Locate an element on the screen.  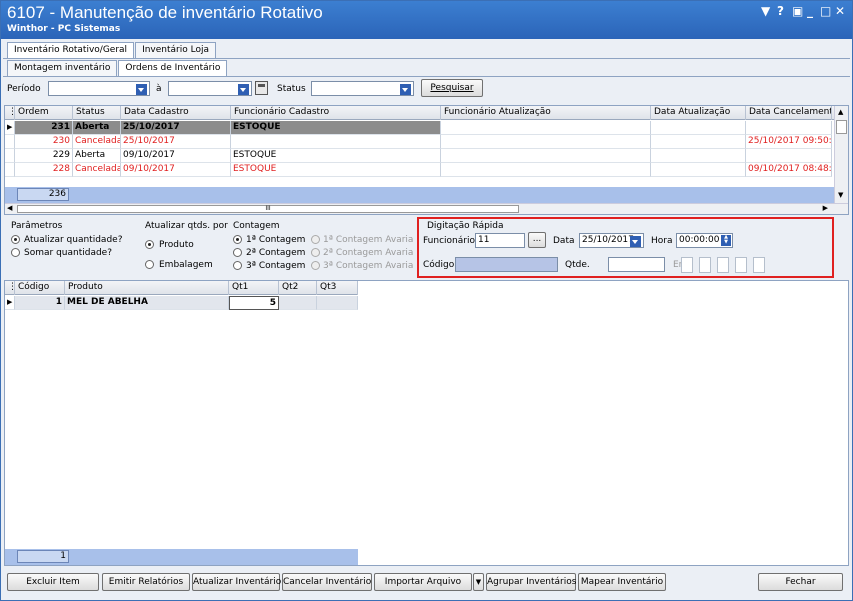
cell-data-cancelamento: 25/10/2017 09:50:5 is located at coordinates (789, 142).